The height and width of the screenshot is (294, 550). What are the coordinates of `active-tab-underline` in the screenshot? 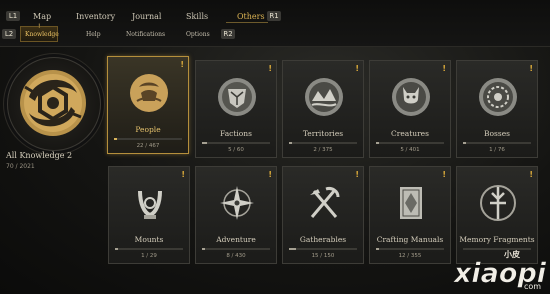 It's located at (247, 22).